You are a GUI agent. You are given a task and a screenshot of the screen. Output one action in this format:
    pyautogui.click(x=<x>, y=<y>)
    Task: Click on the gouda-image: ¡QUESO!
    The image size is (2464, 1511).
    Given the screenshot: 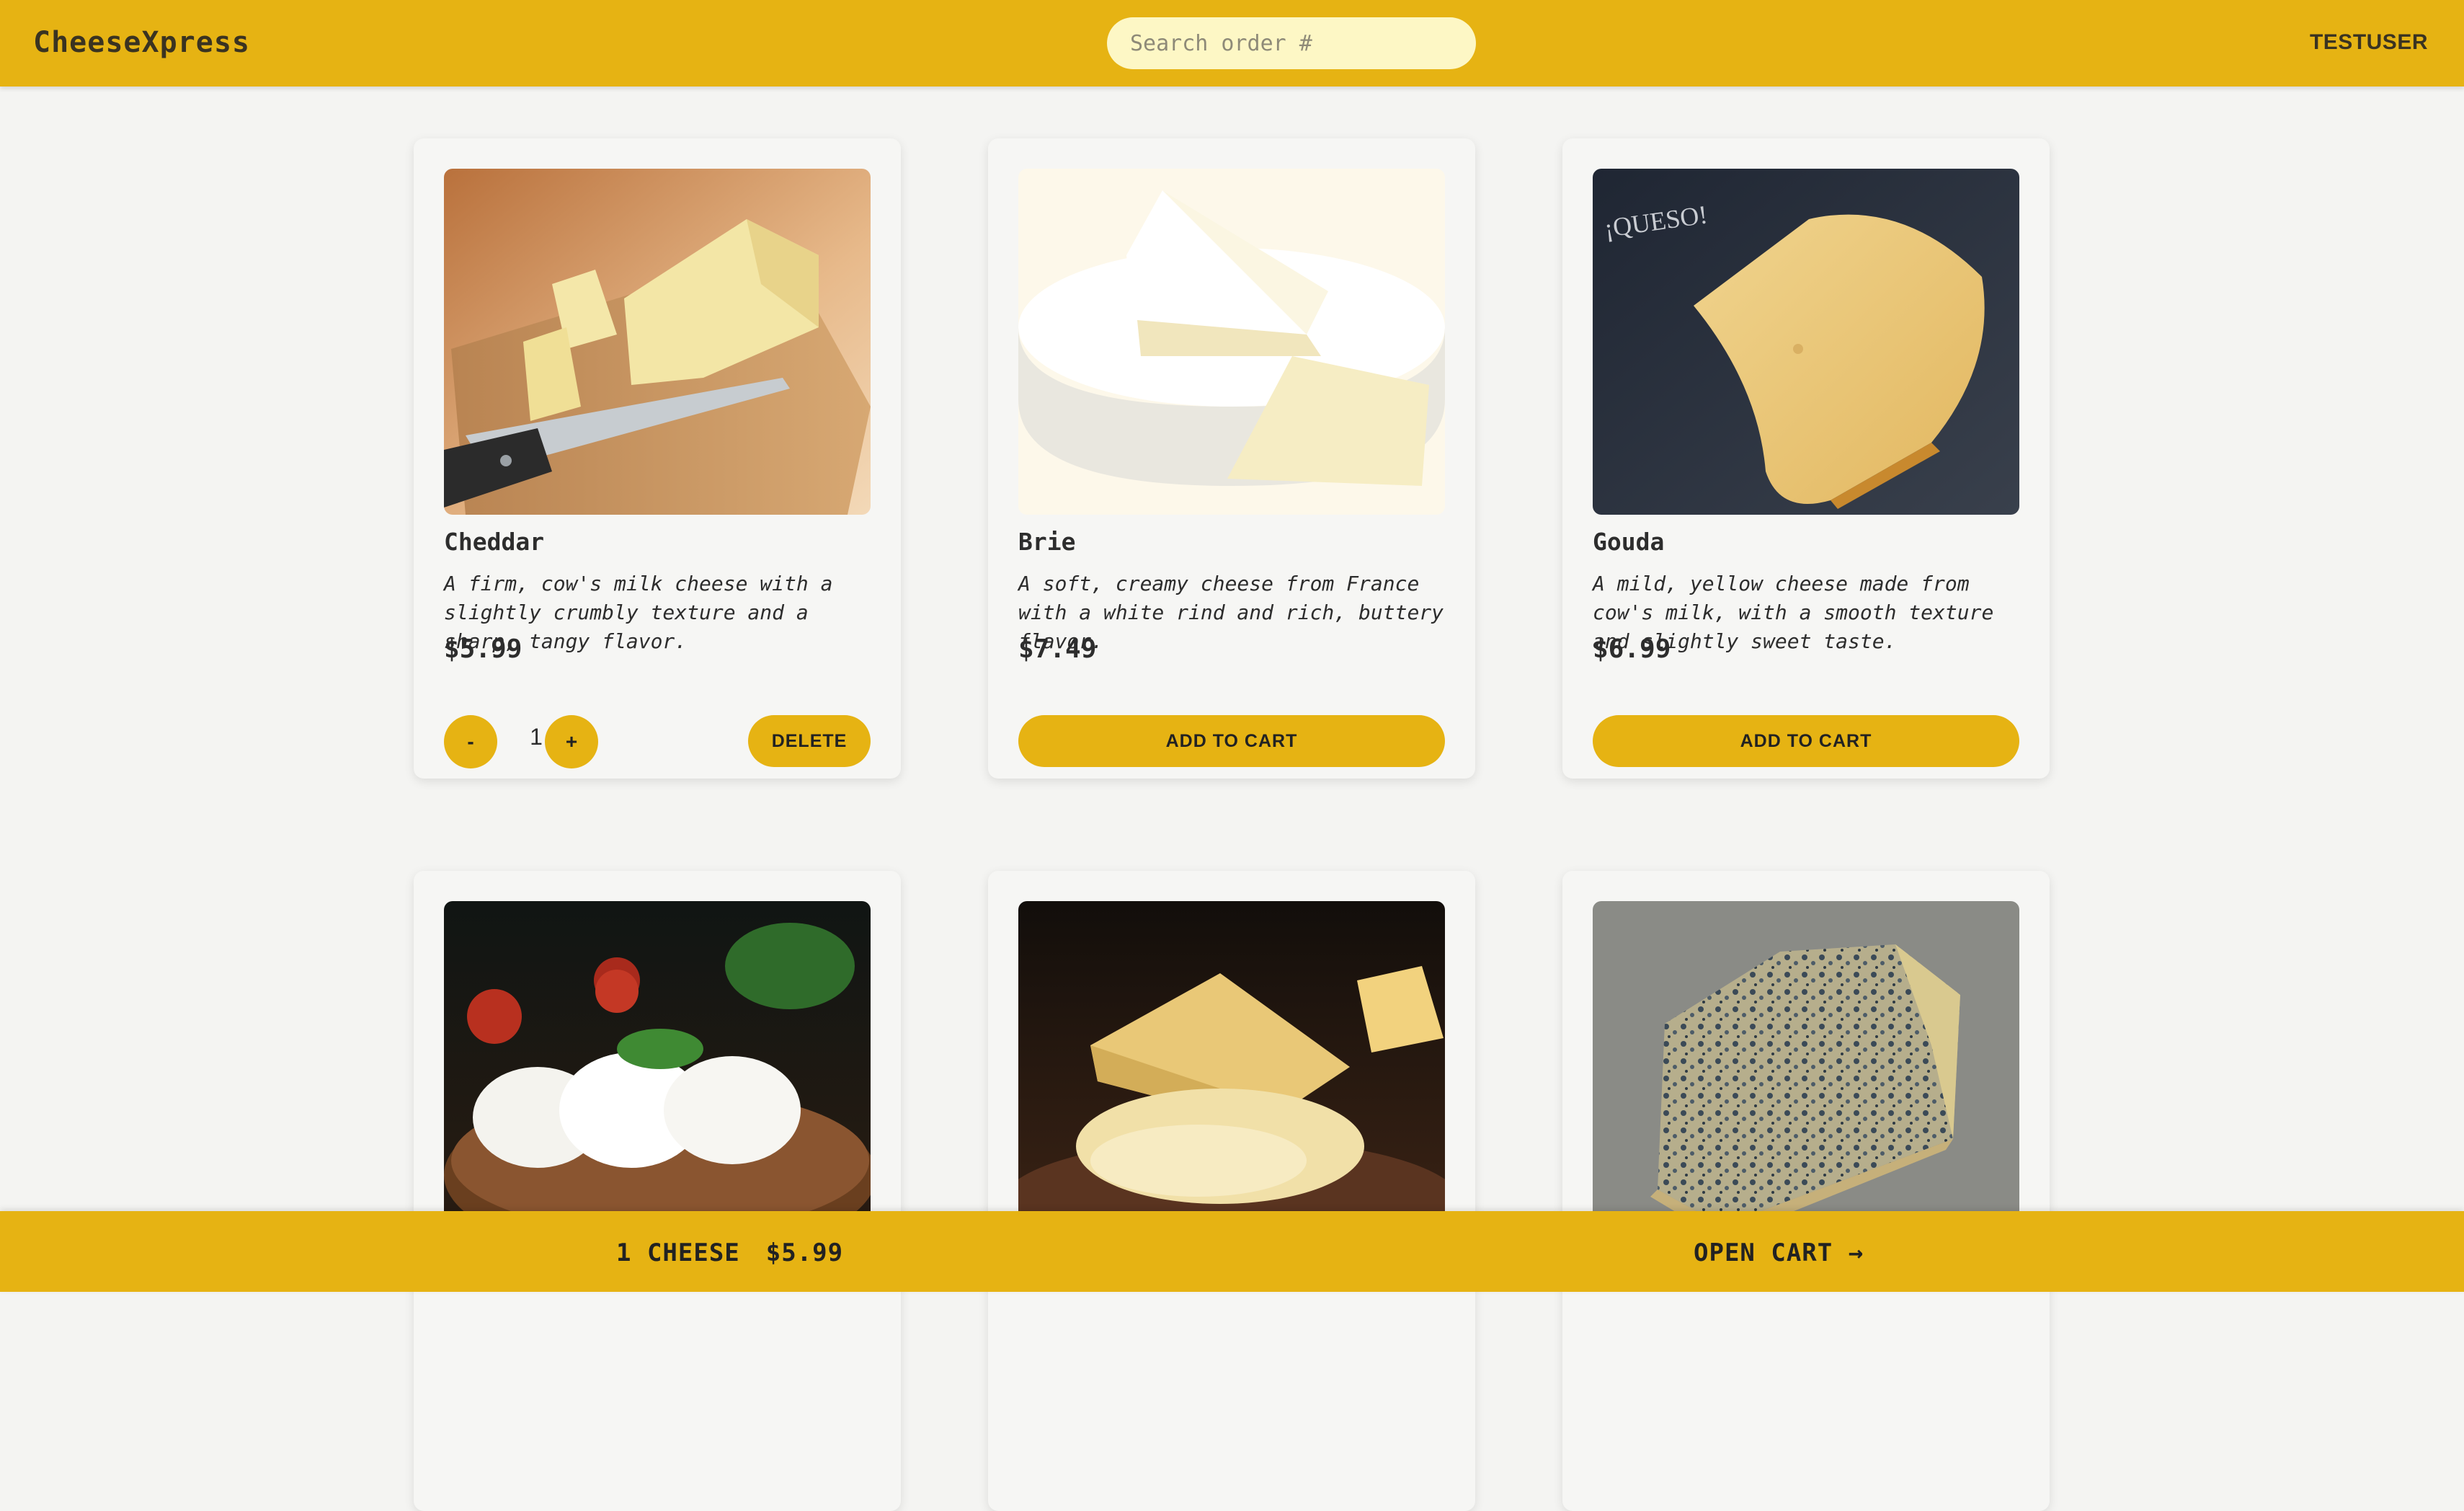 What is the action you would take?
    pyautogui.click(x=1806, y=342)
    